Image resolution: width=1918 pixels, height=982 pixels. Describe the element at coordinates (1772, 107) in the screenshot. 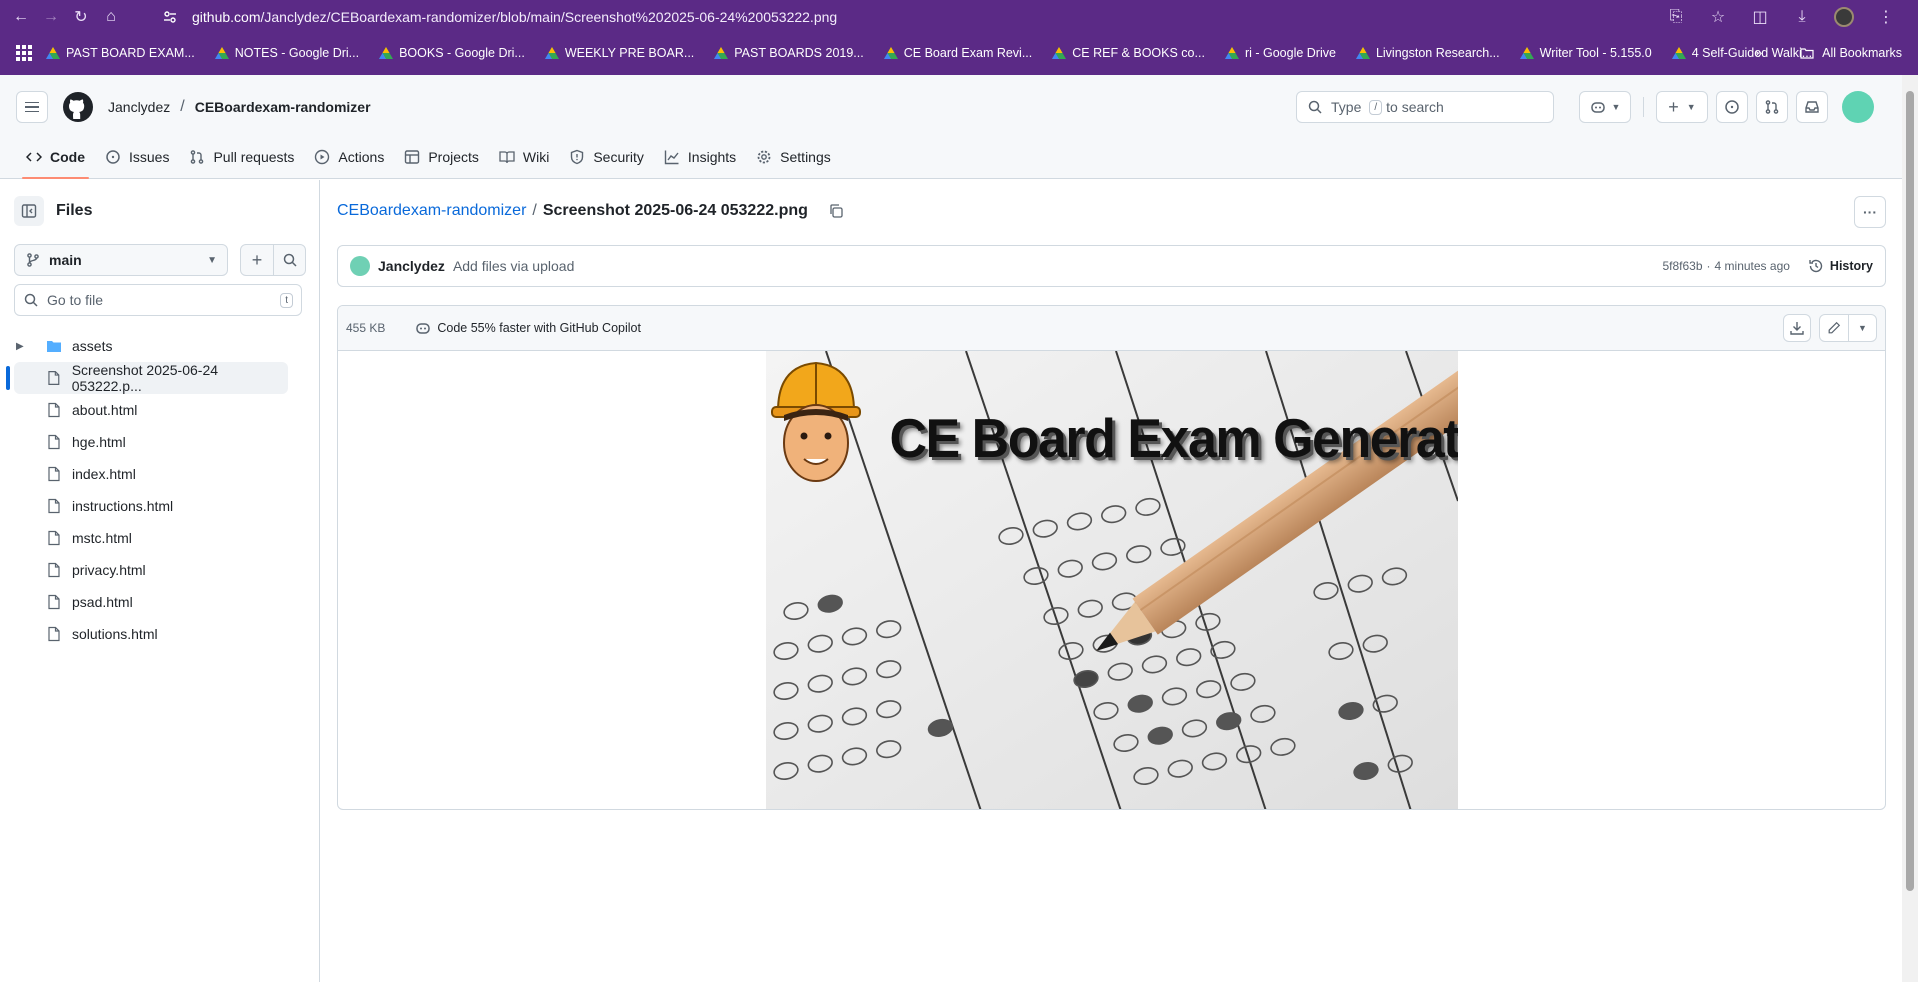

I see `pull-requests-button` at that location.